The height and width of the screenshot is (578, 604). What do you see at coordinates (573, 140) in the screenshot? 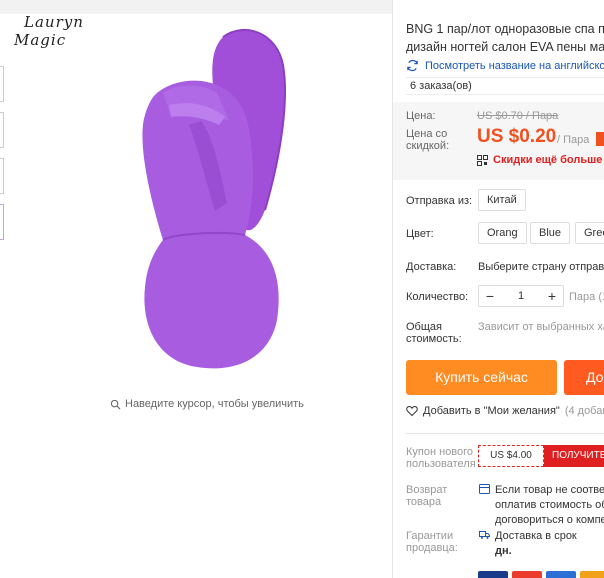
I see `price-unit: / Пара` at bounding box center [573, 140].